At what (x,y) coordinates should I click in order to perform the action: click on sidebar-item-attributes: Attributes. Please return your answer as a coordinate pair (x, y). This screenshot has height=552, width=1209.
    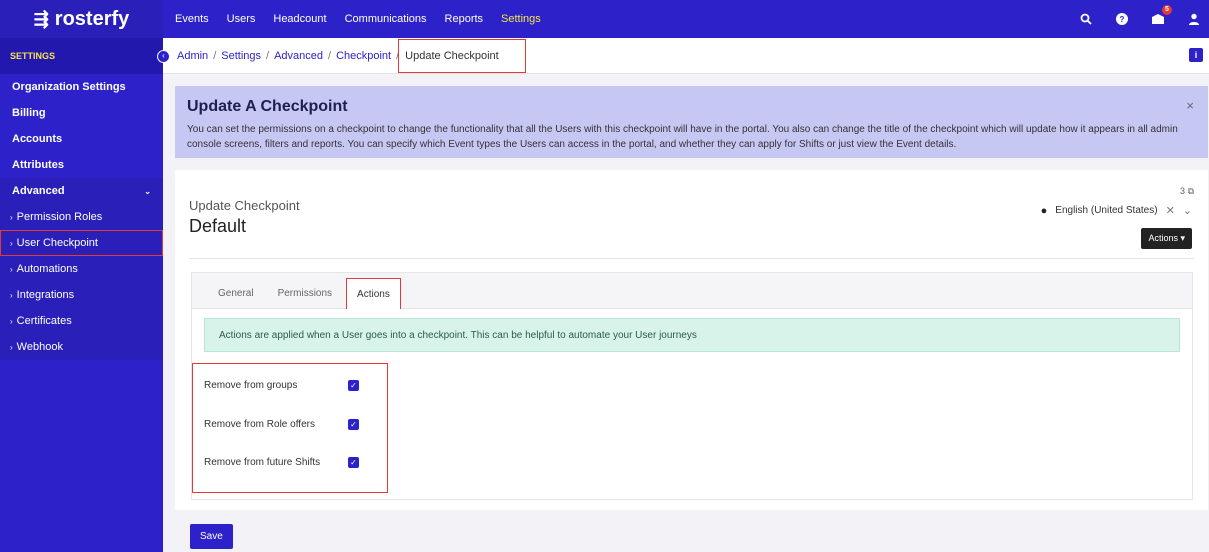
    Looking at the image, I should click on (81, 165).